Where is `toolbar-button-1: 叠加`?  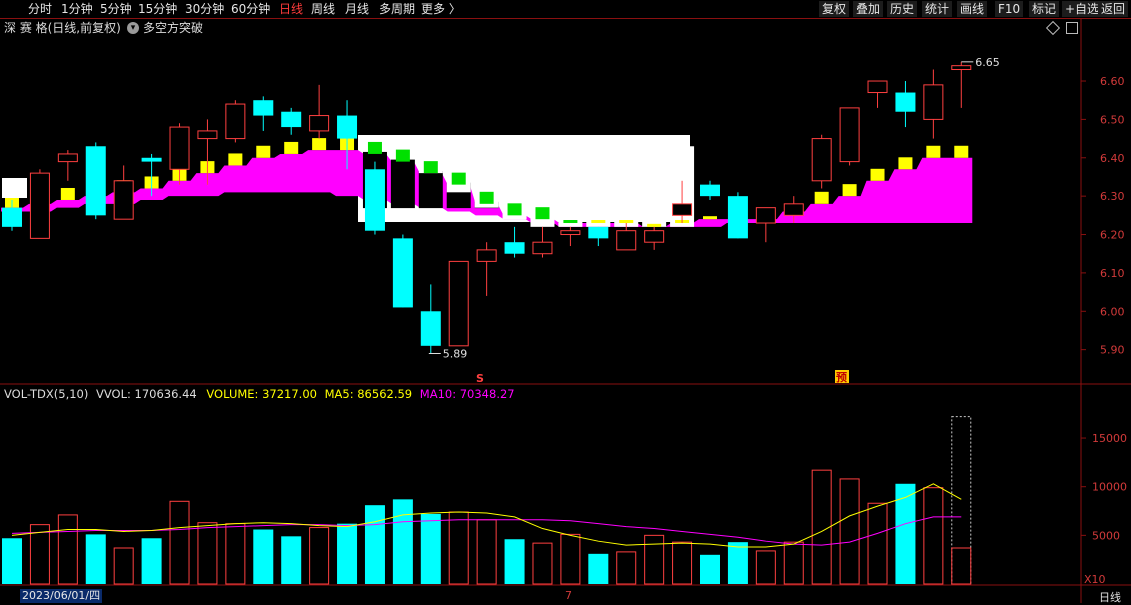 toolbar-button-1: 叠加 is located at coordinates (868, 9).